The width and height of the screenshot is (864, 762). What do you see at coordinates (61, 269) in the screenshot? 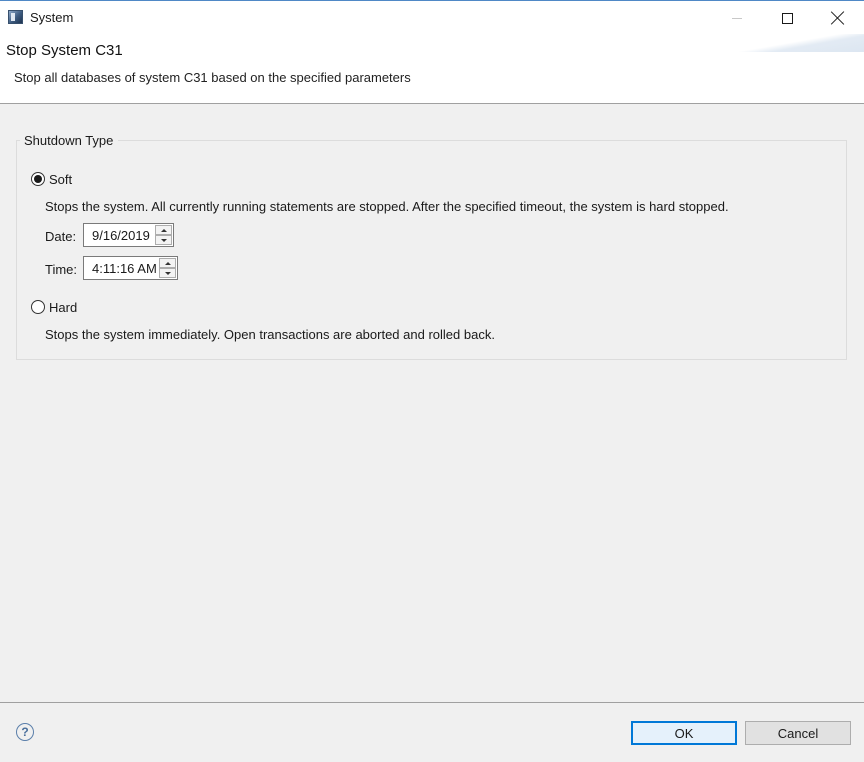
I see `time-label: Time:` at bounding box center [61, 269].